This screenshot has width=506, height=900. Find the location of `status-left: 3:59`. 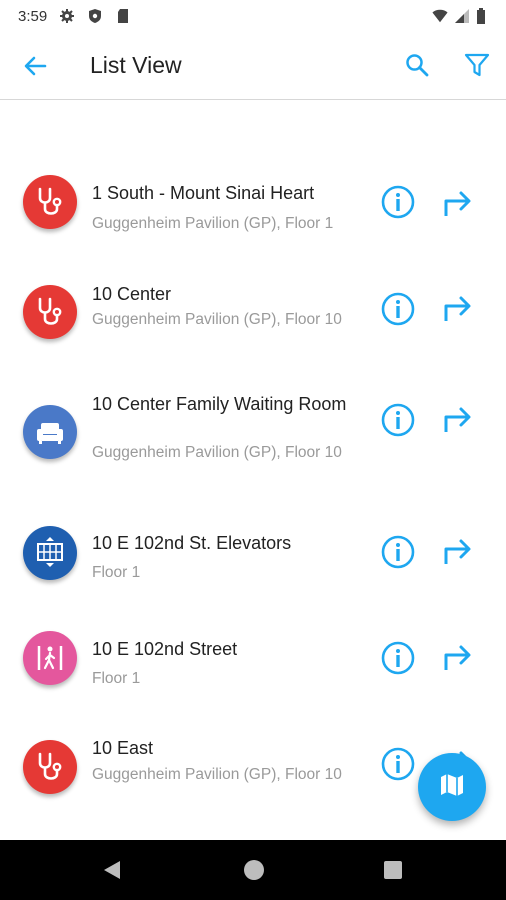

status-left: 3:59 is located at coordinates (74, 16).